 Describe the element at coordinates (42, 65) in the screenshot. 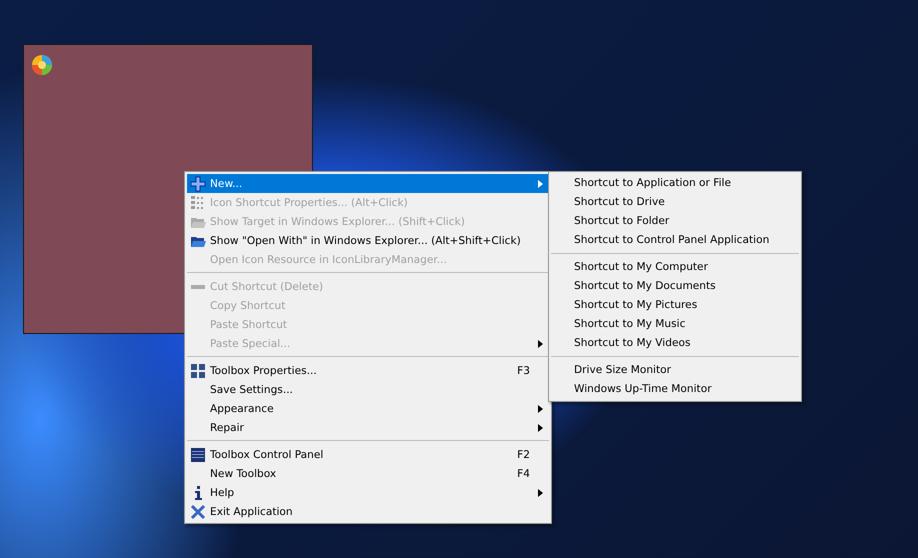

I see `swirl-logo-icon` at that location.